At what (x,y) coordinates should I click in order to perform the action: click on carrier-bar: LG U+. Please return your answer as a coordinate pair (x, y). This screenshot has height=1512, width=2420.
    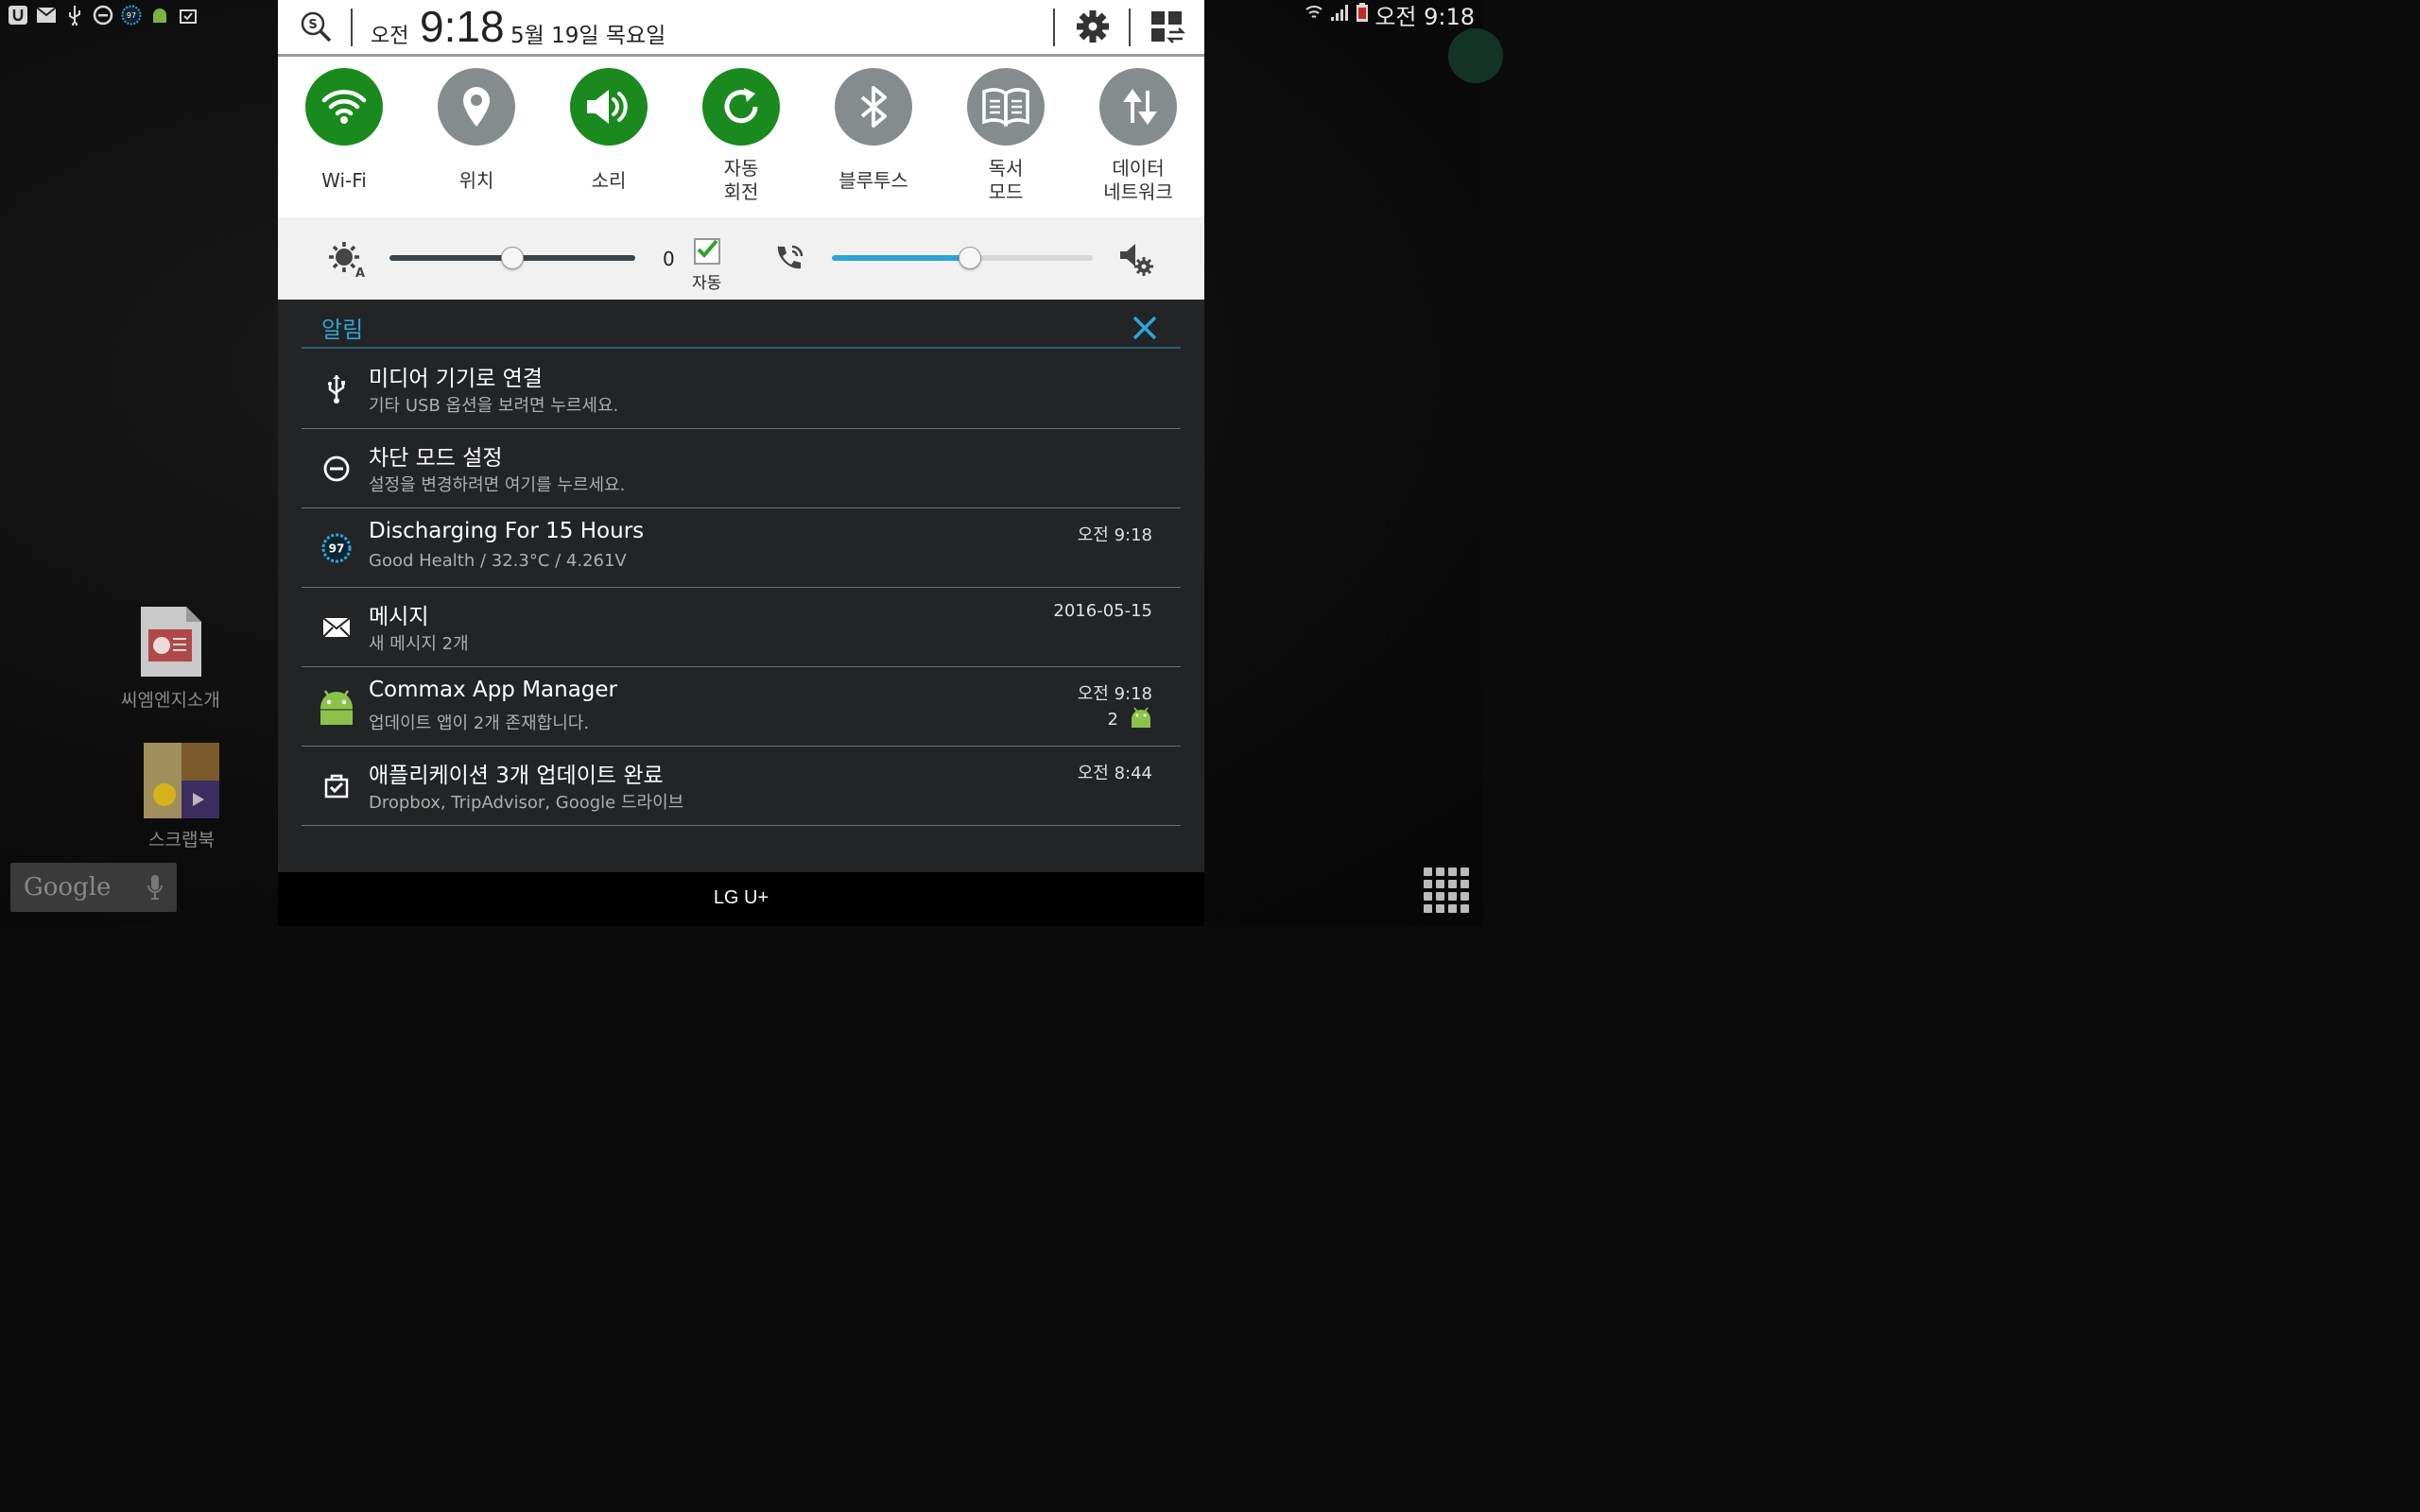
    Looking at the image, I should click on (741, 899).